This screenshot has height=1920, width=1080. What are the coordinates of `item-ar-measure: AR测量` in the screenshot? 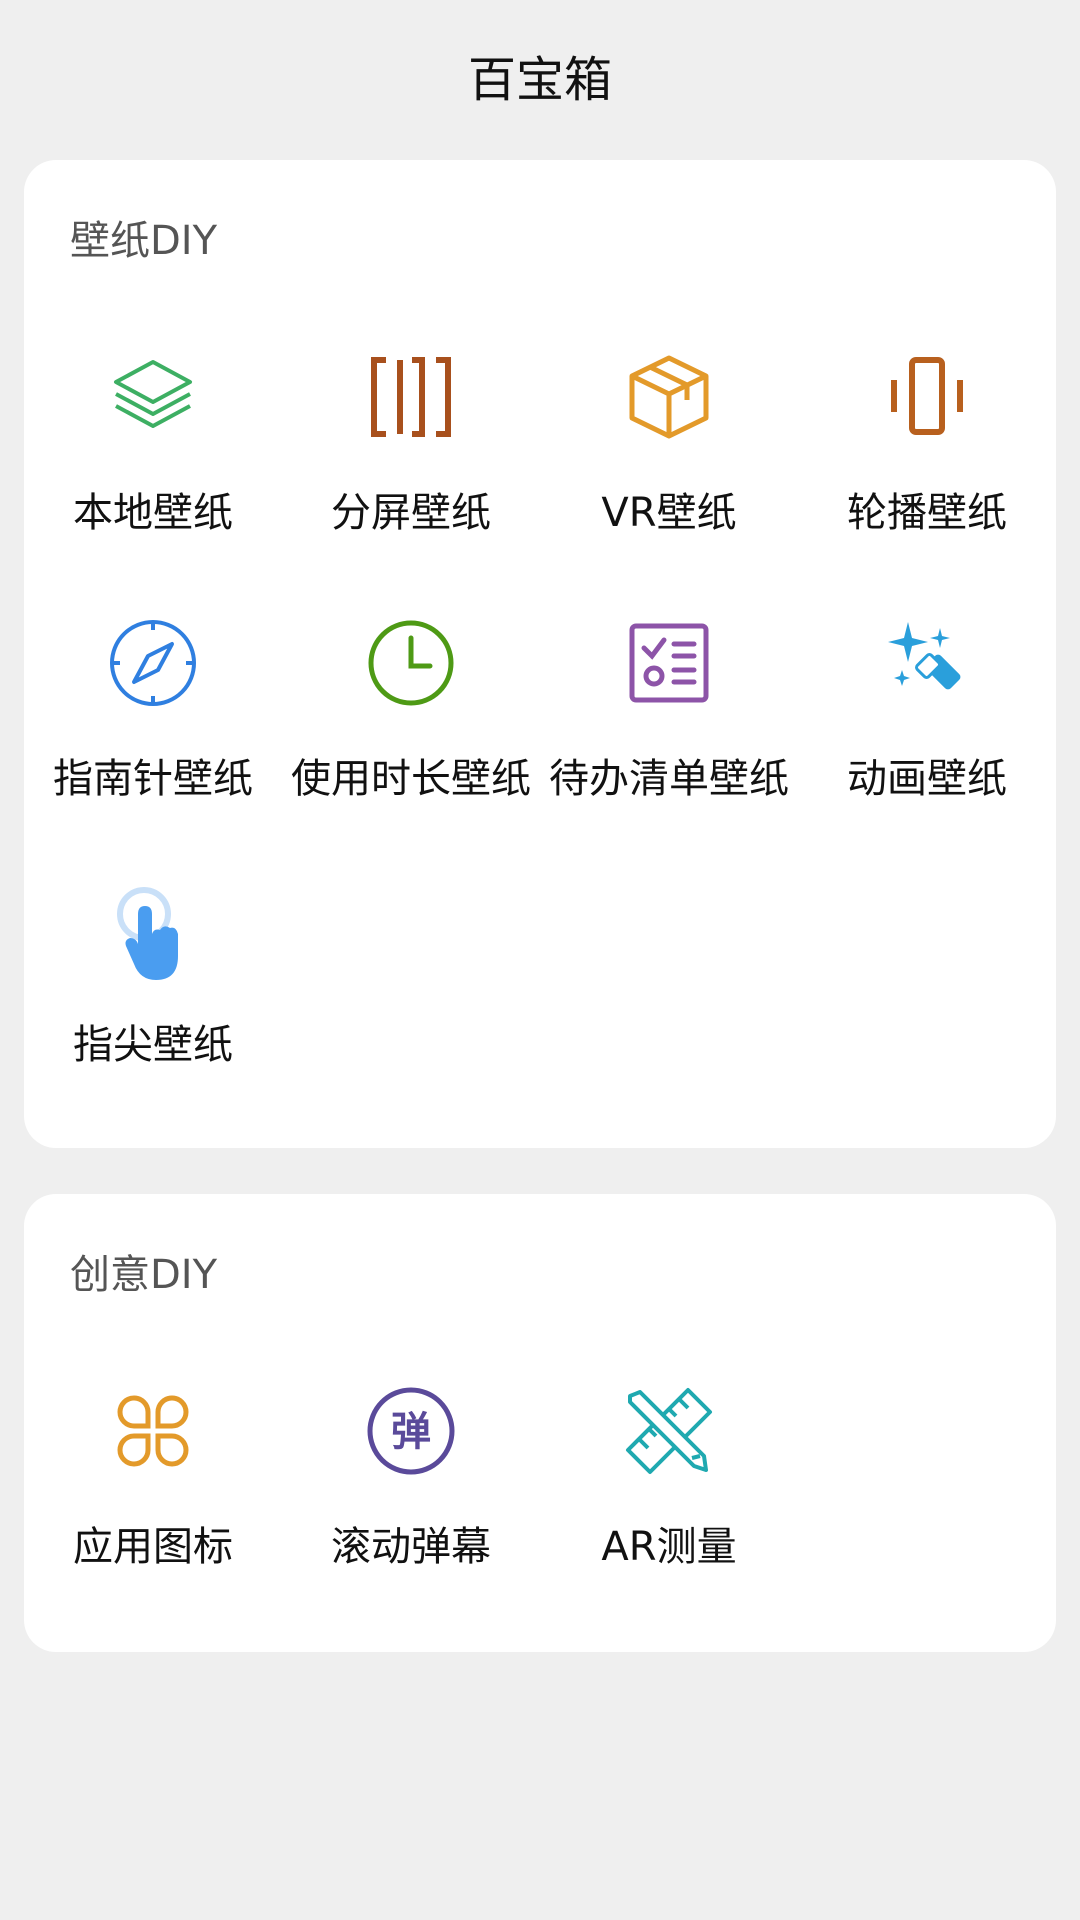 It's located at (669, 1496).